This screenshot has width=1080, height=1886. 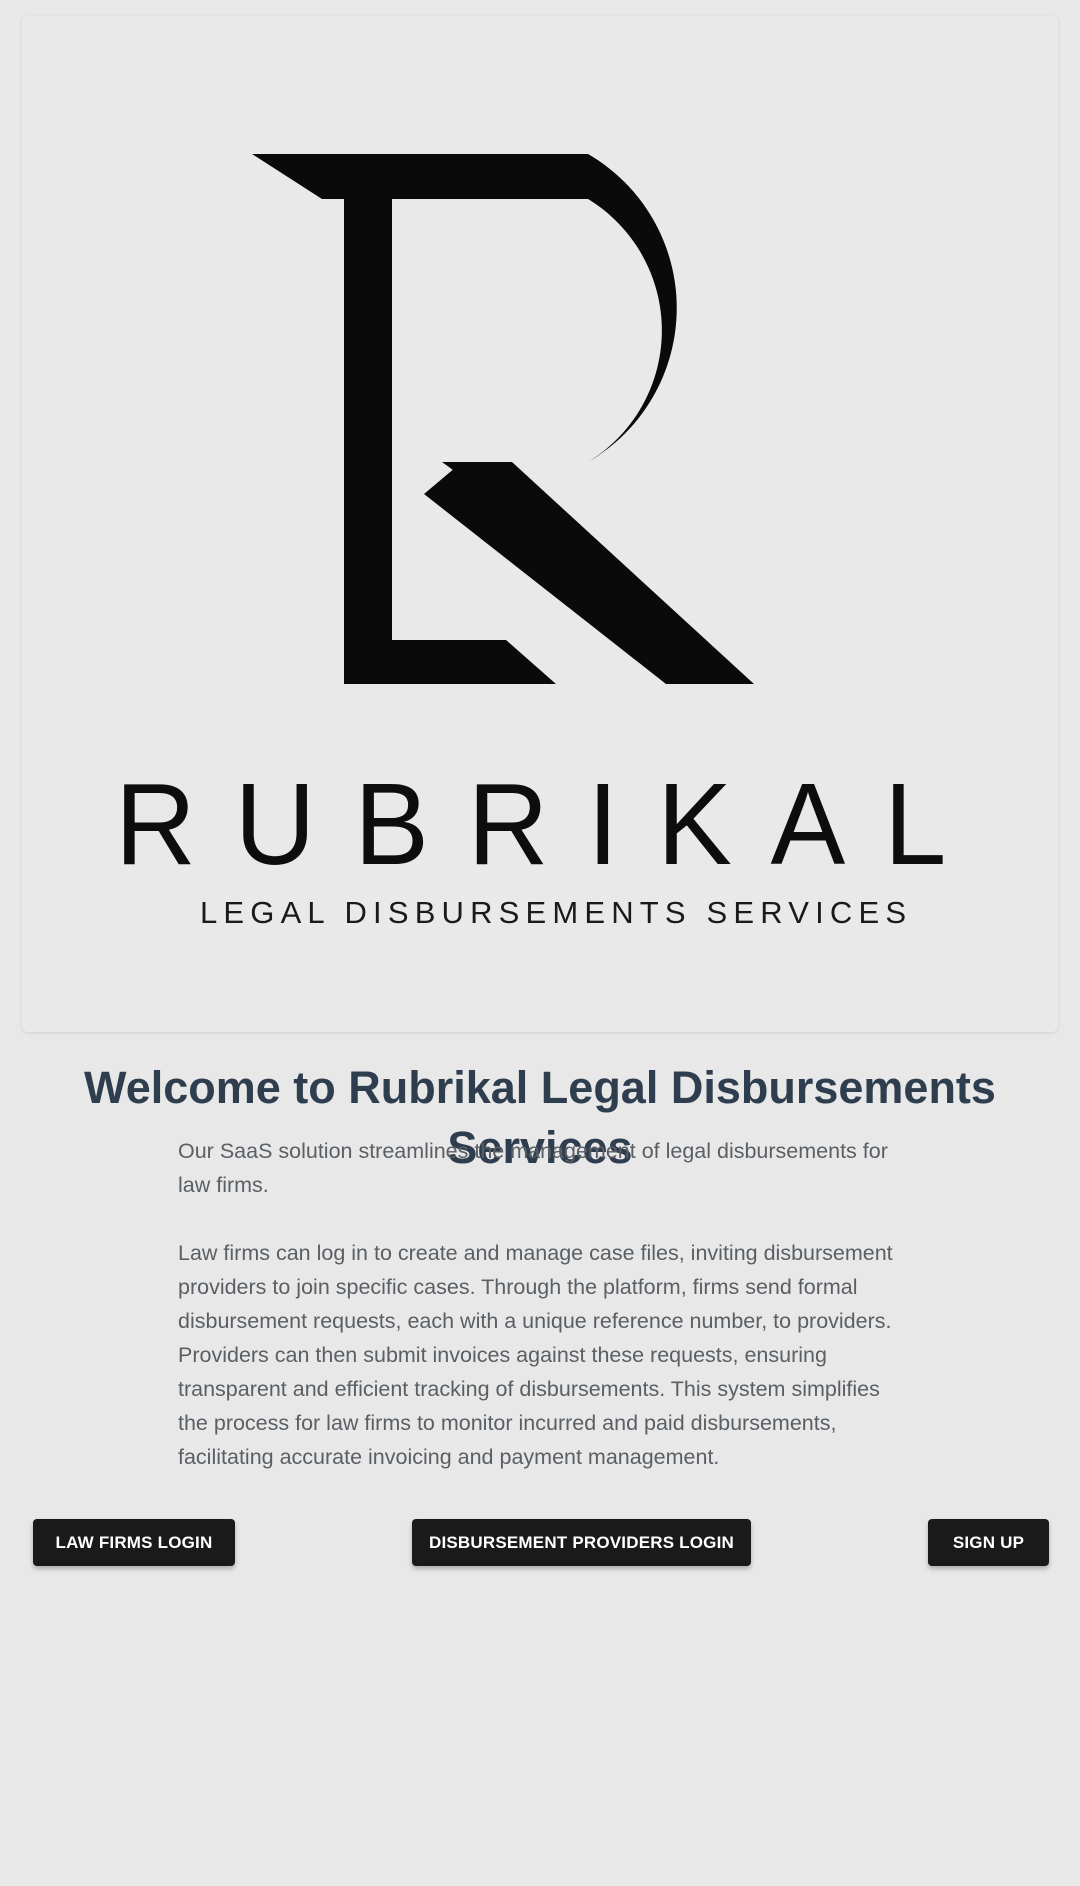 I want to click on brand-name-text: RUBRIKAL, so click(x=550, y=824).